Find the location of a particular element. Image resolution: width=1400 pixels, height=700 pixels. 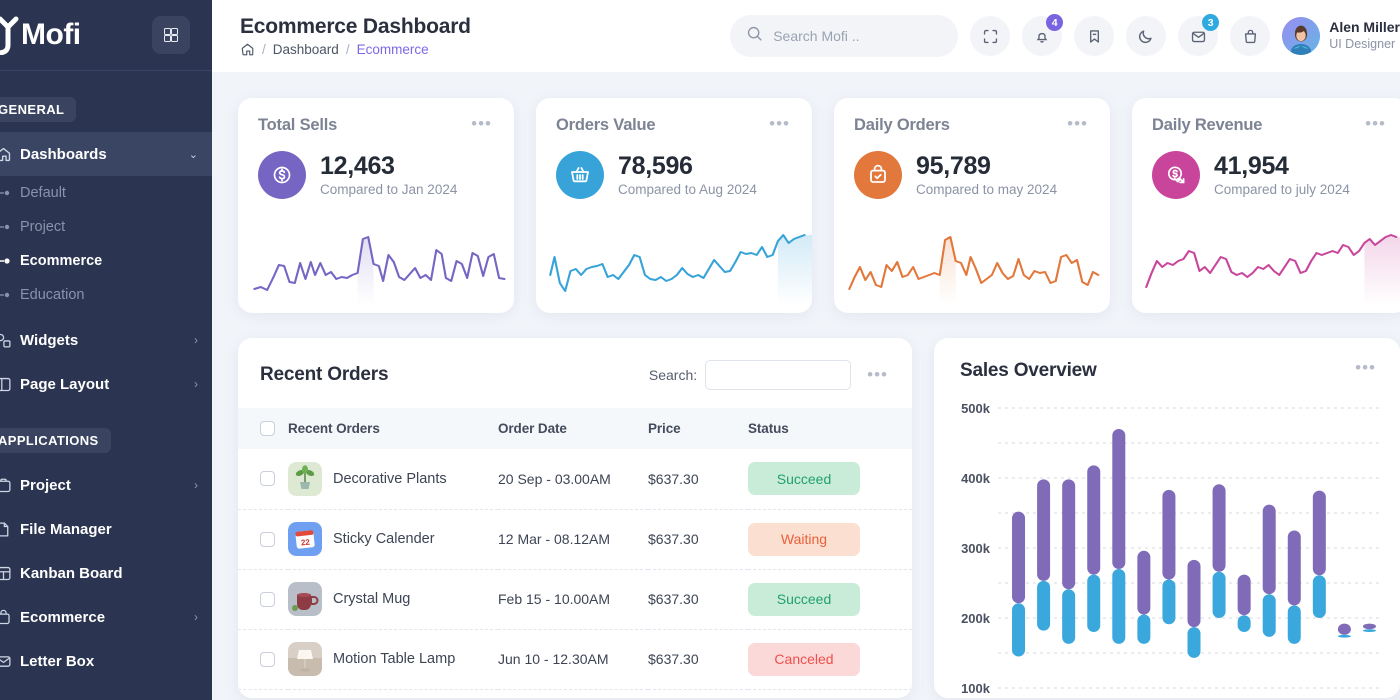

sidebar-item-label: Kanban Board is located at coordinates (71, 573).